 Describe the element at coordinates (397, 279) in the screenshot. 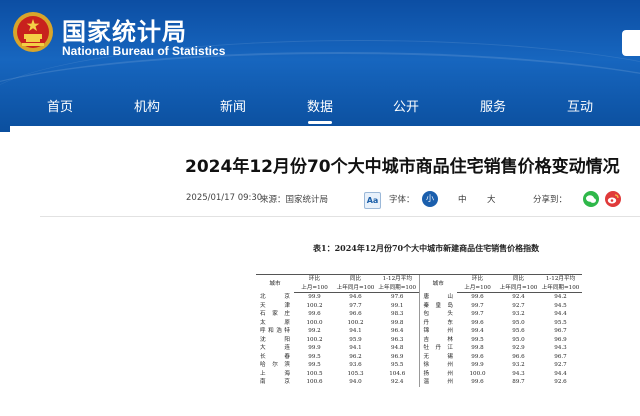

I see `table-header-avg: 1-12月平均` at that location.